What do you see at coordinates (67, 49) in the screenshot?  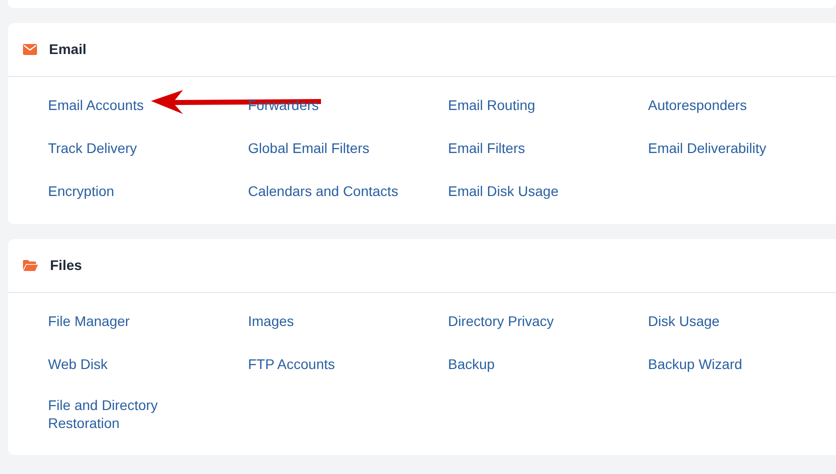 I see `section-title: Email` at bounding box center [67, 49].